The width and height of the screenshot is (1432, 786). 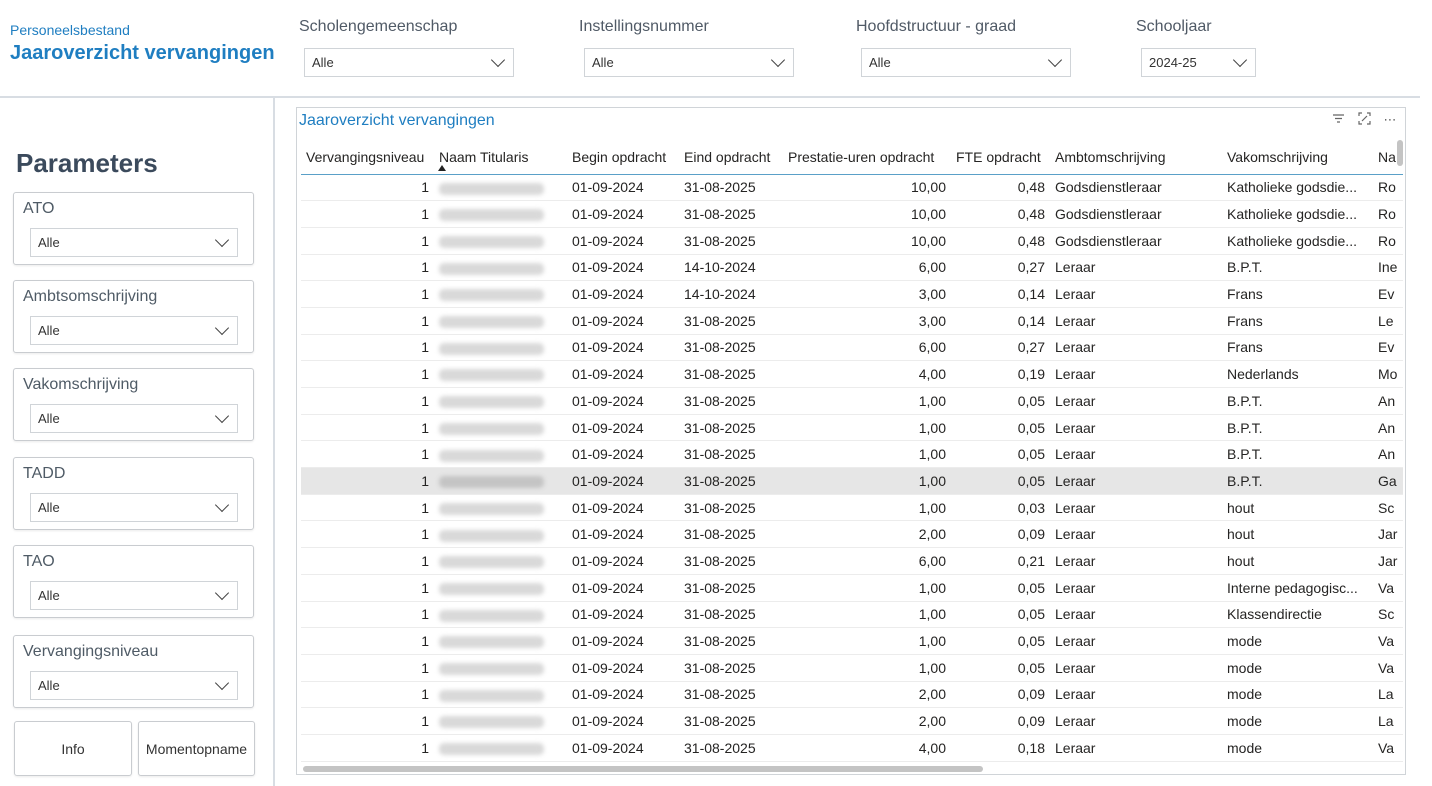 What do you see at coordinates (623, 157) in the screenshot?
I see `column-header: Begin opdracht` at bounding box center [623, 157].